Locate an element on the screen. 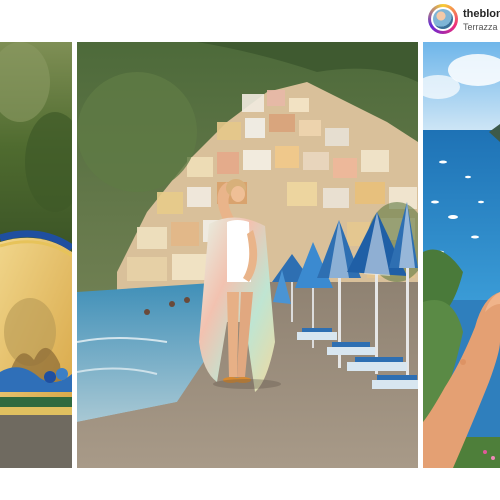 The image size is (500, 500). sea-scene-illustration is located at coordinates (461, 255).